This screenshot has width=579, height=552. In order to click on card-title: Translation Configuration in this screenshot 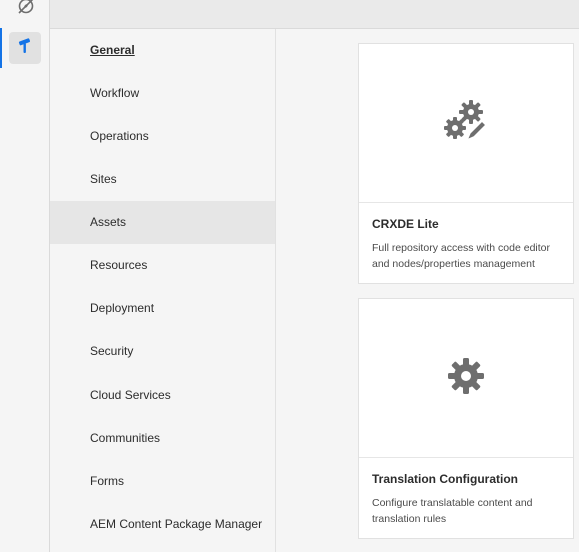, I will do `click(445, 479)`.